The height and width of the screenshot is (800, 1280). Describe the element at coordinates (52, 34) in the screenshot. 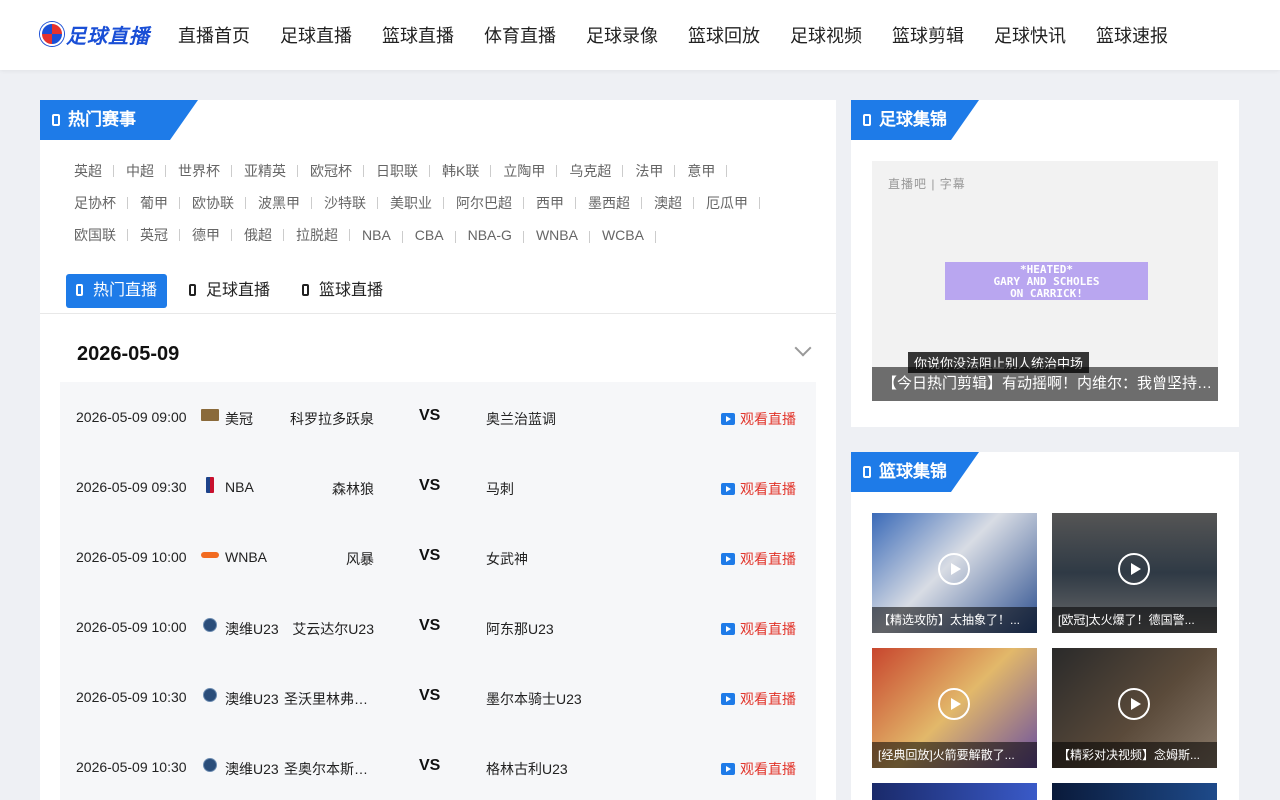

I see `ball-logo-icon` at that location.